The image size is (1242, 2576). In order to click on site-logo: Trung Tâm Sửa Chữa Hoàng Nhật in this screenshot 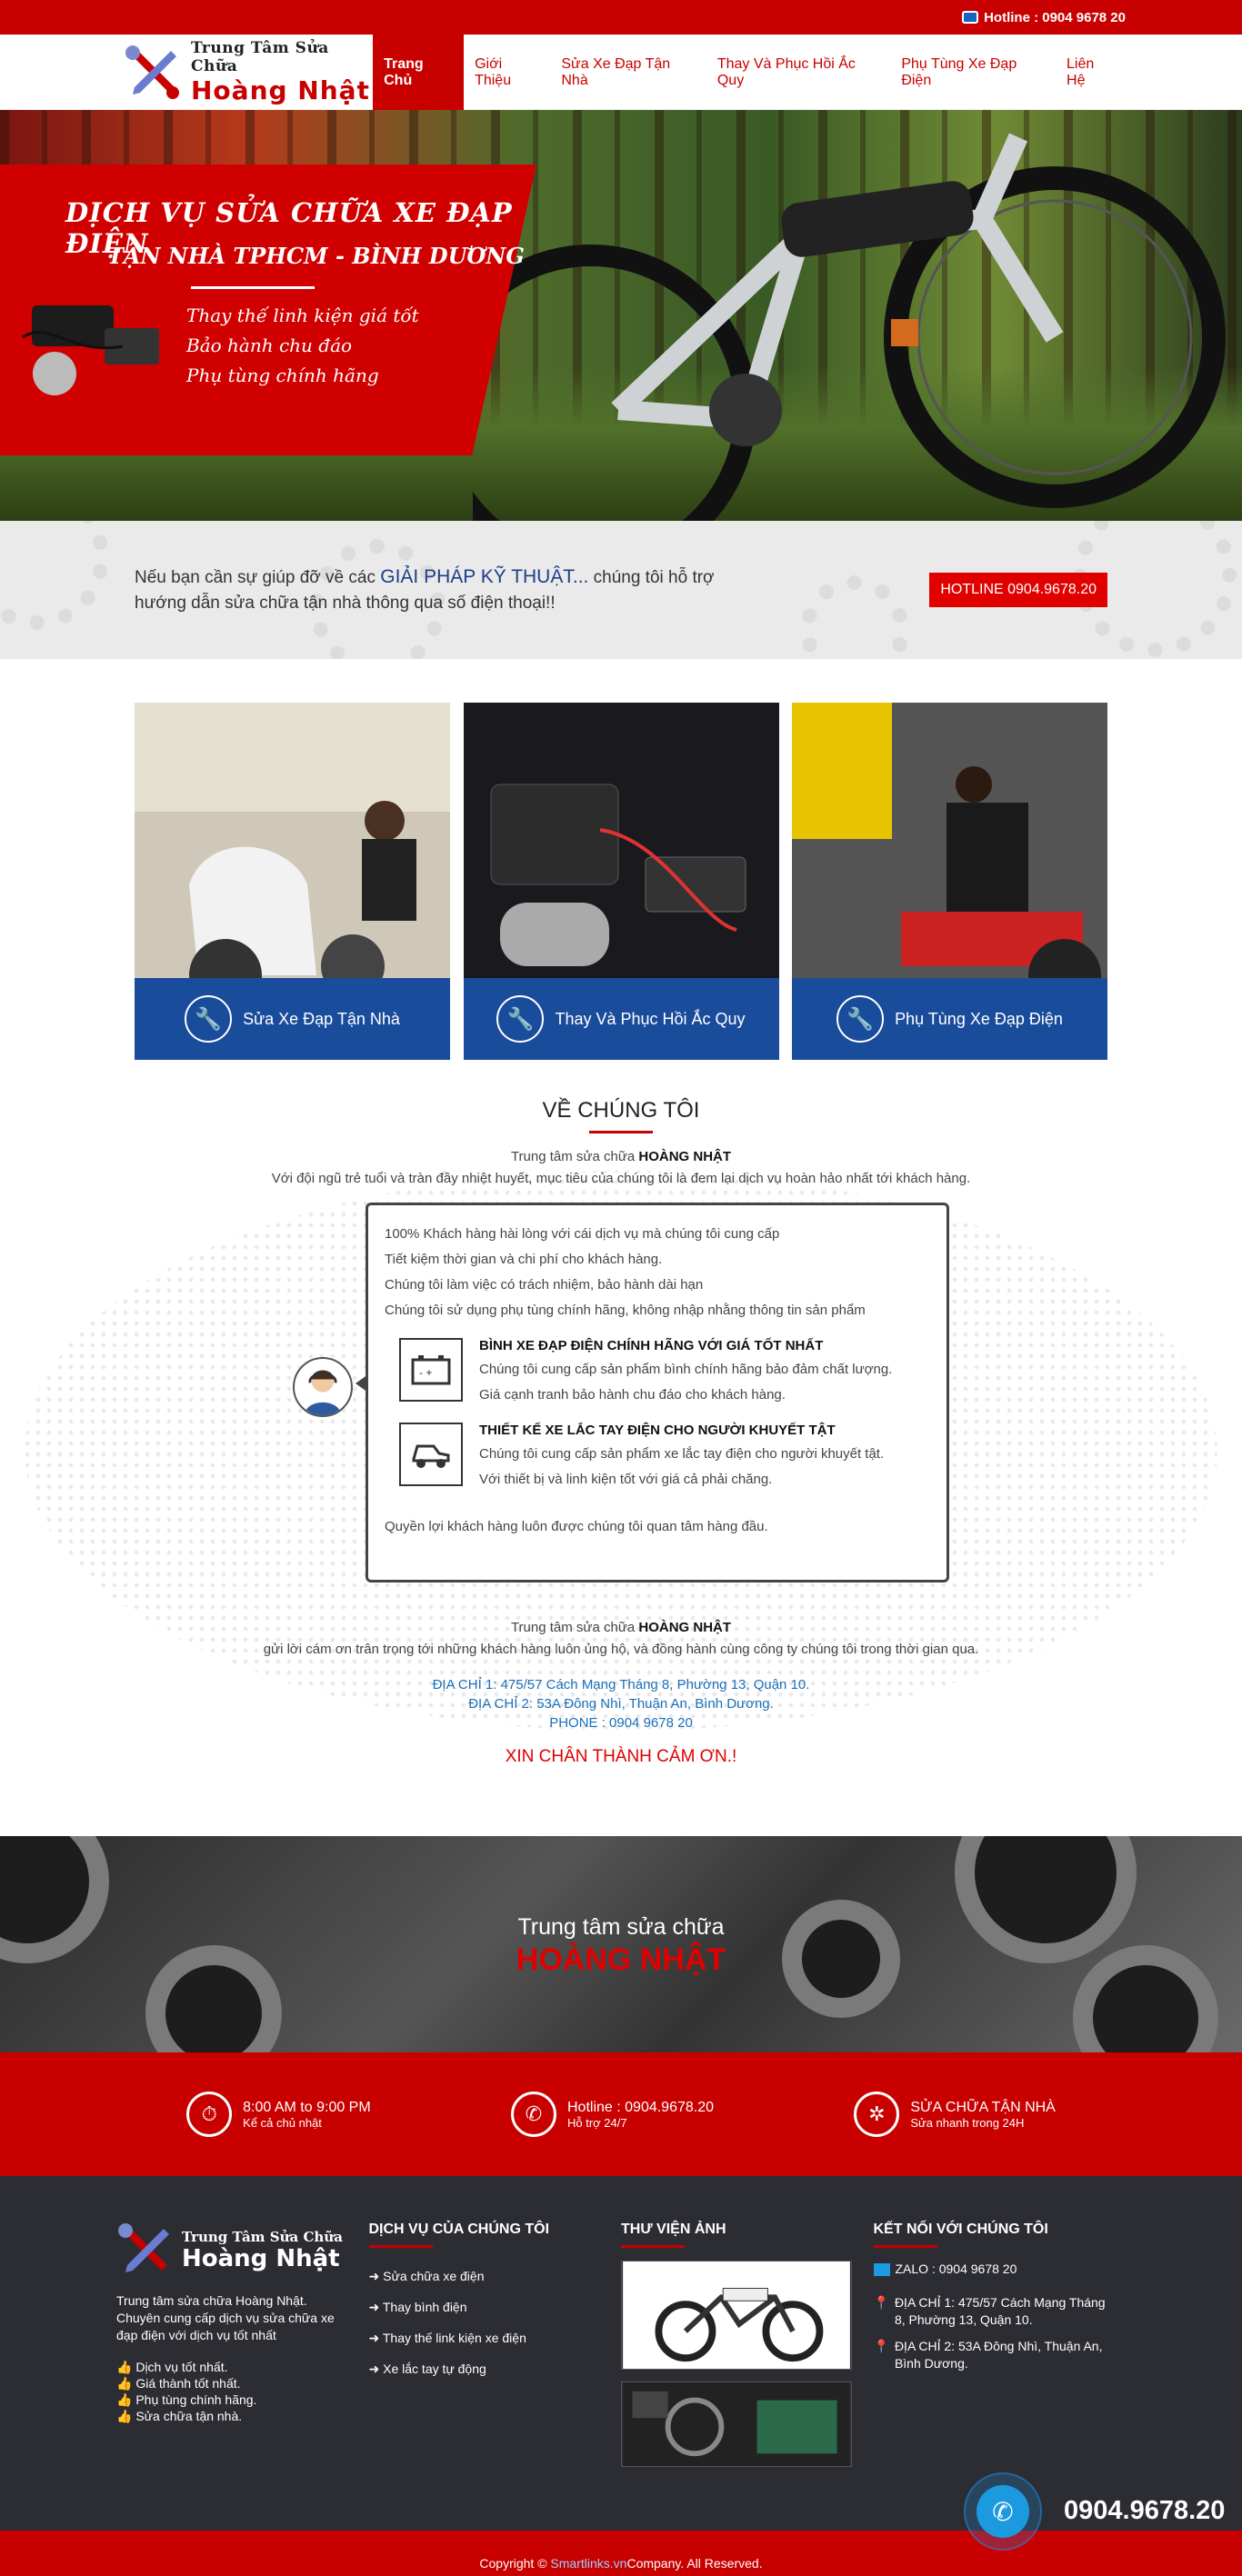, I will do `click(244, 72)`.